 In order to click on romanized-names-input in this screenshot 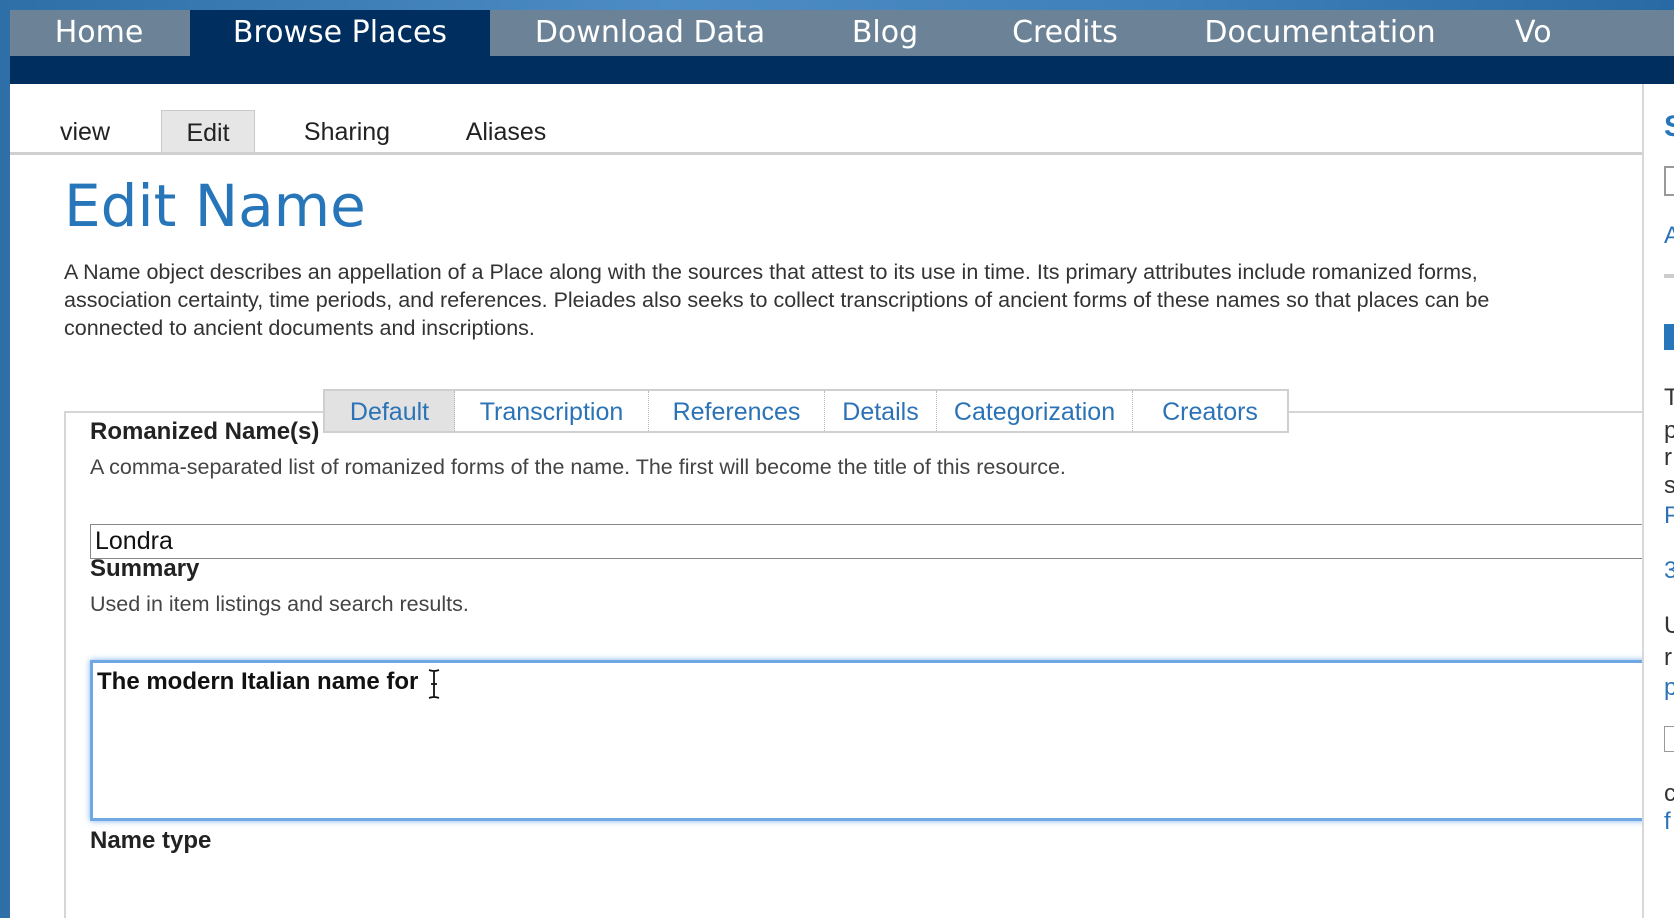, I will do `click(866, 541)`.